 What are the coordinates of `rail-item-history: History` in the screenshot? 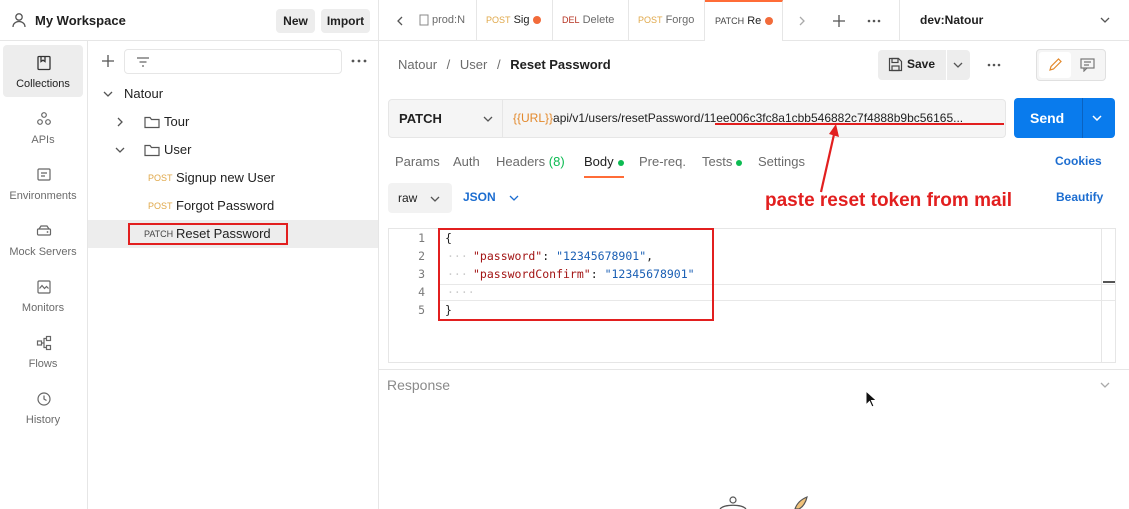 It's located at (43, 407).